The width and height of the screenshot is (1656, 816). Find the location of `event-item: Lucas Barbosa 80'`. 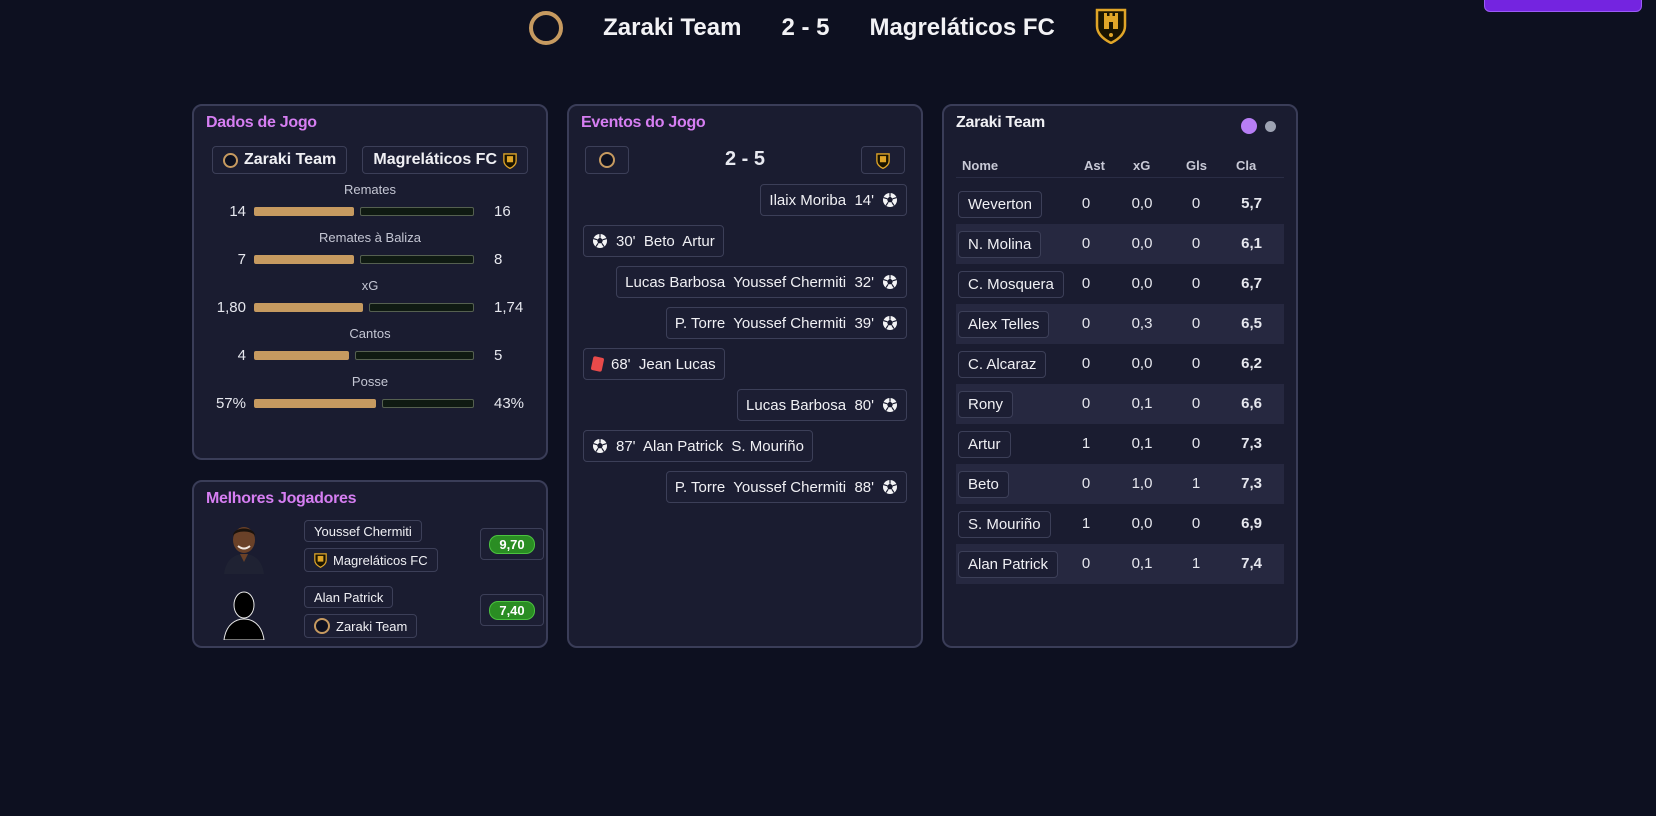

event-item: Lucas Barbosa 80' is located at coordinates (822, 405).